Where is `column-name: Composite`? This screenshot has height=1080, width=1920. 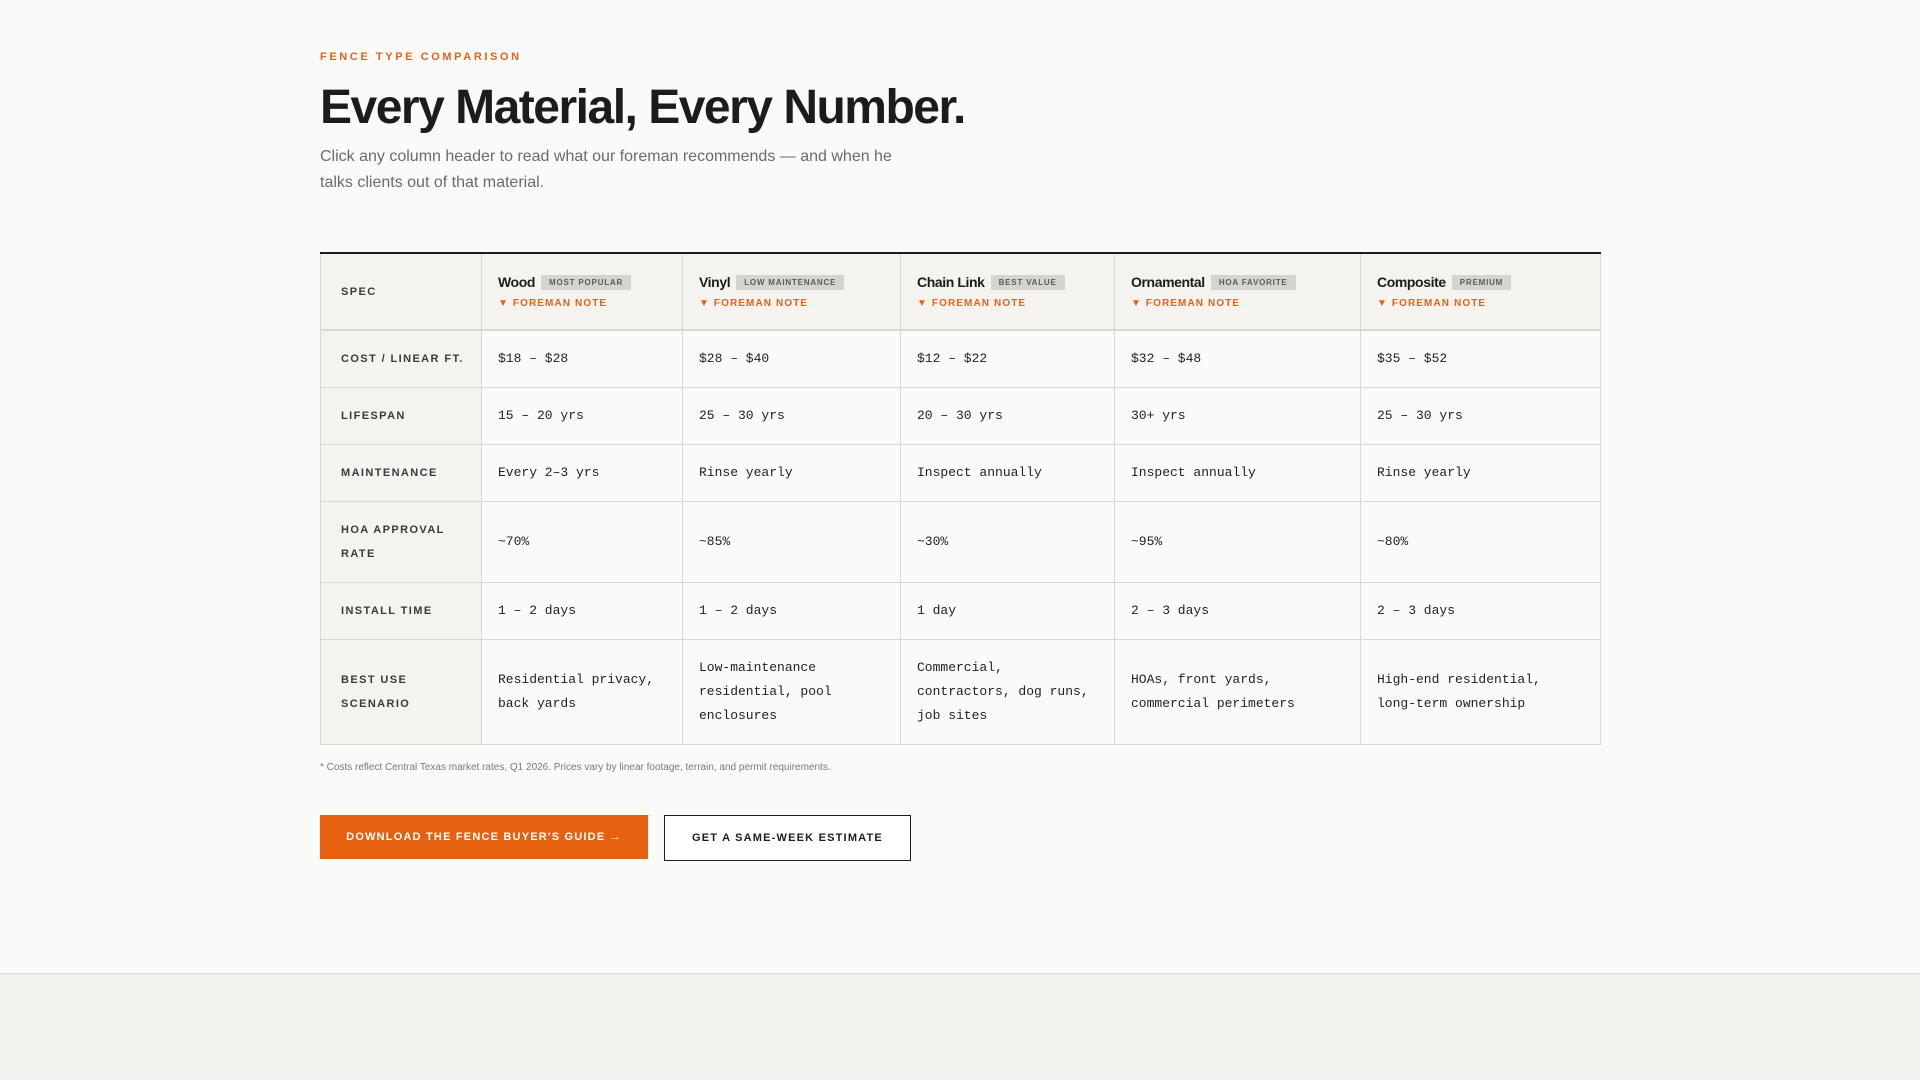
column-name: Composite is located at coordinates (1411, 282).